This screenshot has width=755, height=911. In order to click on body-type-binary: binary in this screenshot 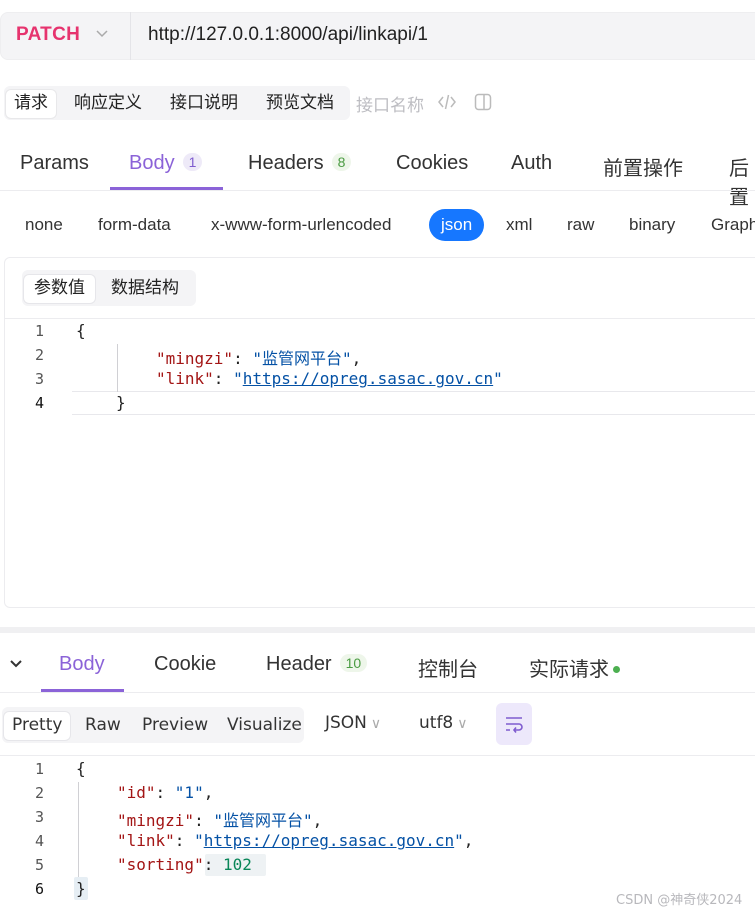, I will do `click(652, 225)`.